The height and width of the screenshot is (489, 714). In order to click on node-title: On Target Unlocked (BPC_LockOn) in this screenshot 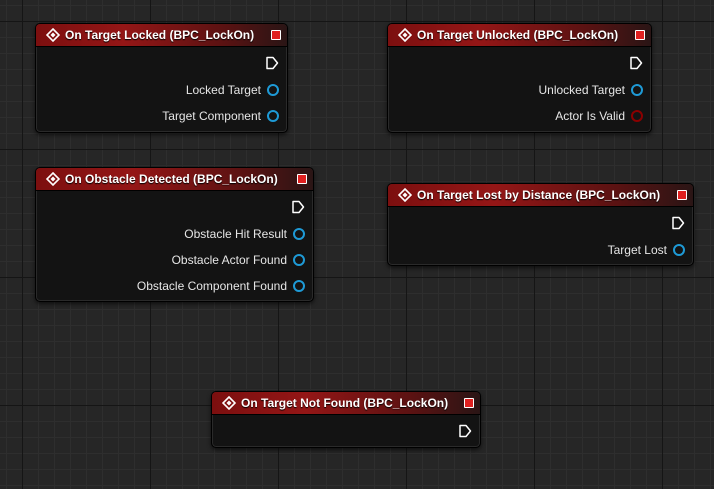, I will do `click(518, 35)`.